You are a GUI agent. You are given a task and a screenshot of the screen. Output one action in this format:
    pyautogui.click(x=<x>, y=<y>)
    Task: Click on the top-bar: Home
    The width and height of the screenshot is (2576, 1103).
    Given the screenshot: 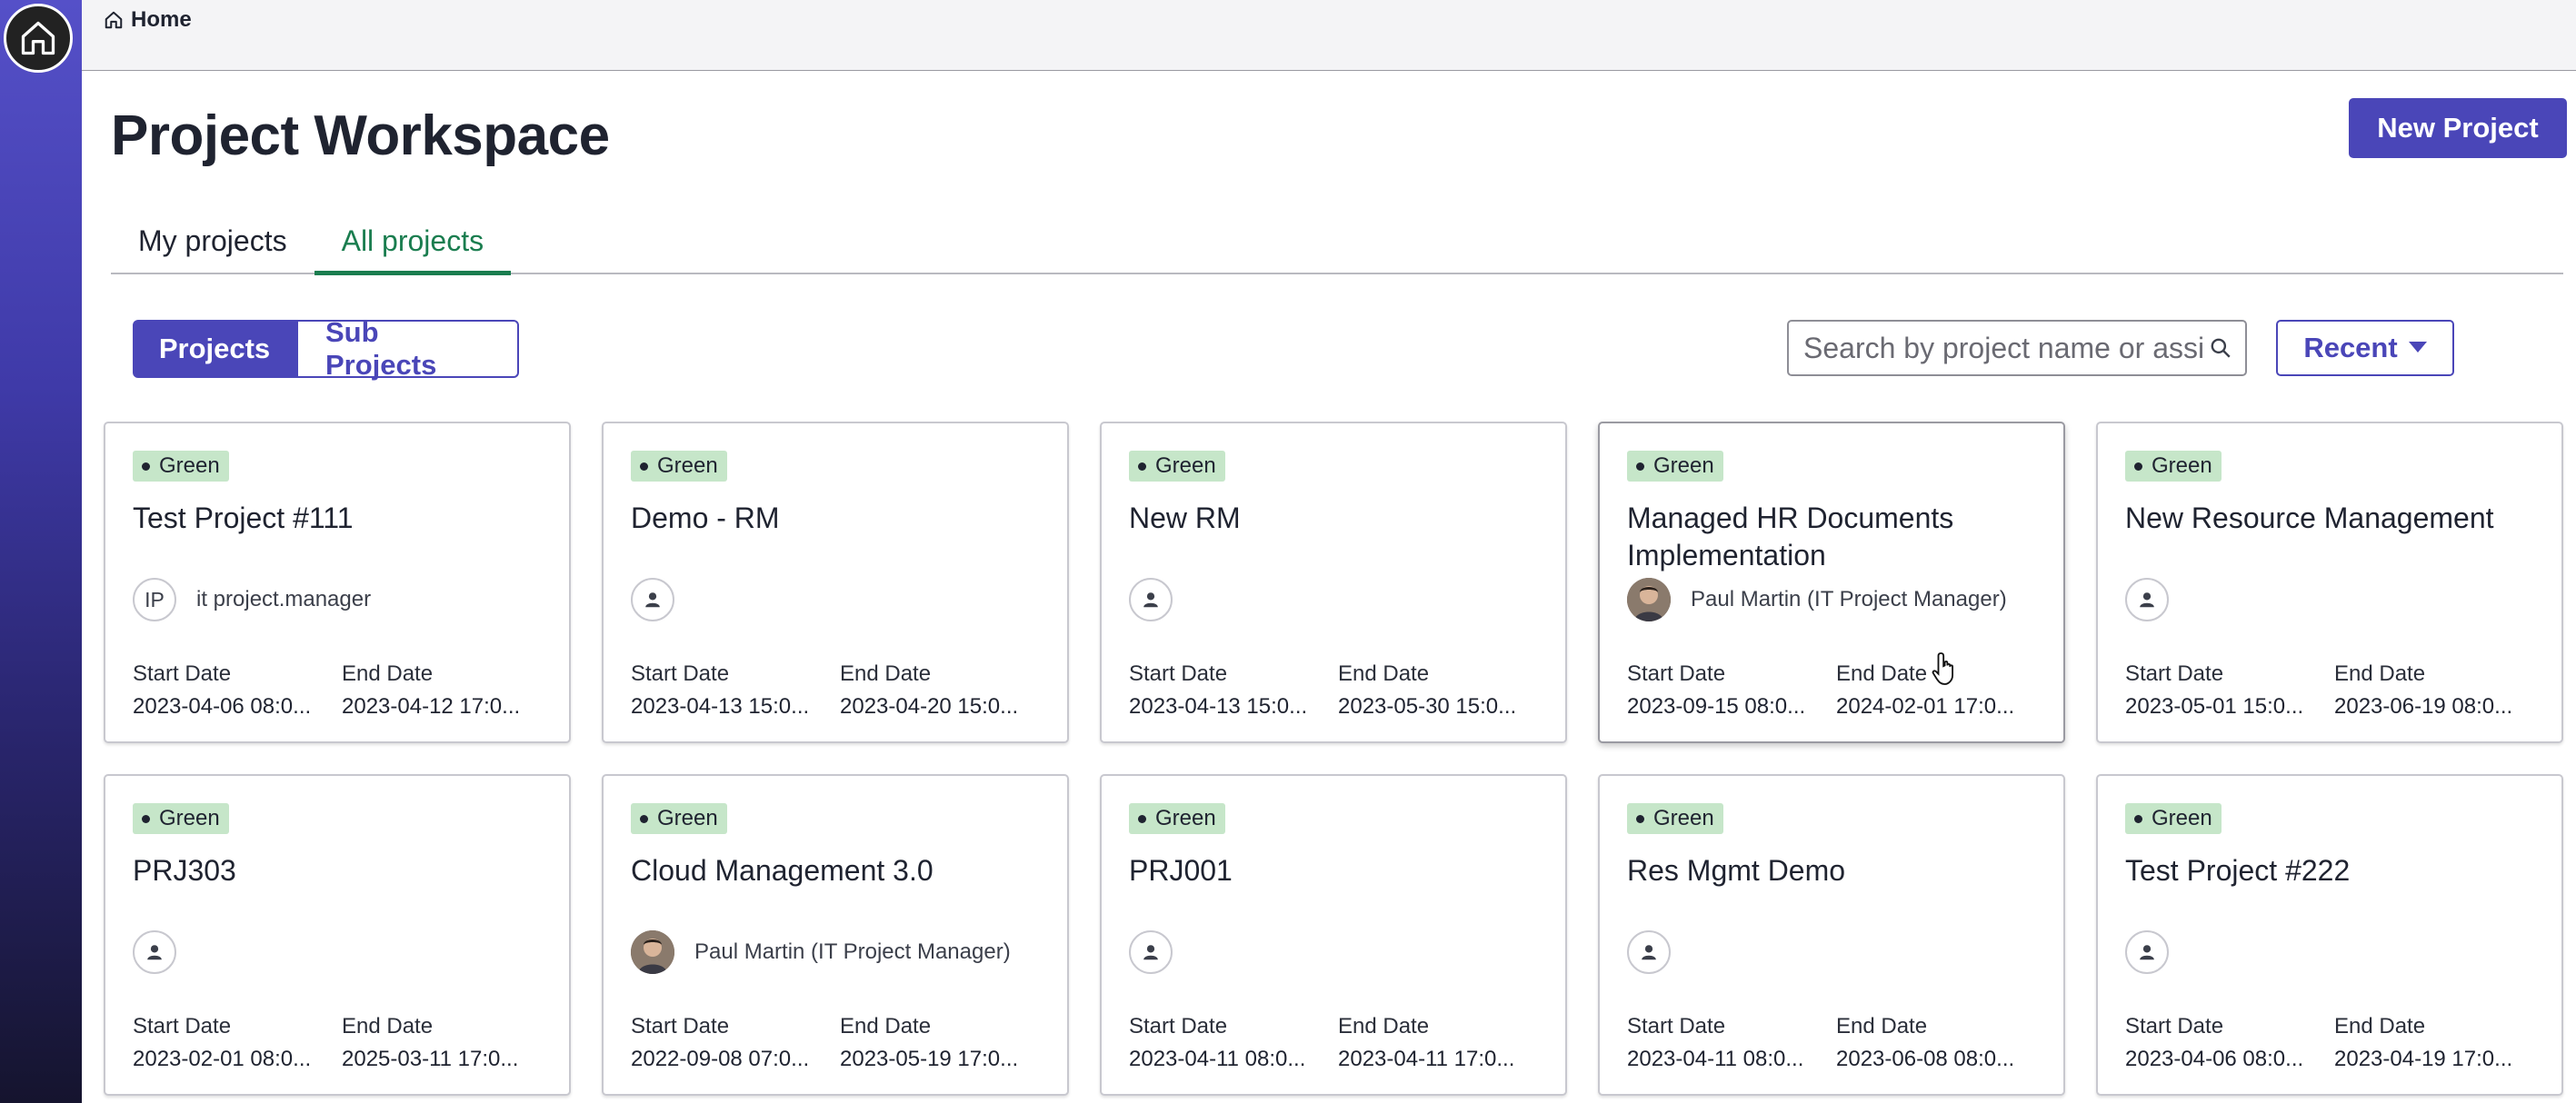 What is the action you would take?
    pyautogui.click(x=1329, y=35)
    